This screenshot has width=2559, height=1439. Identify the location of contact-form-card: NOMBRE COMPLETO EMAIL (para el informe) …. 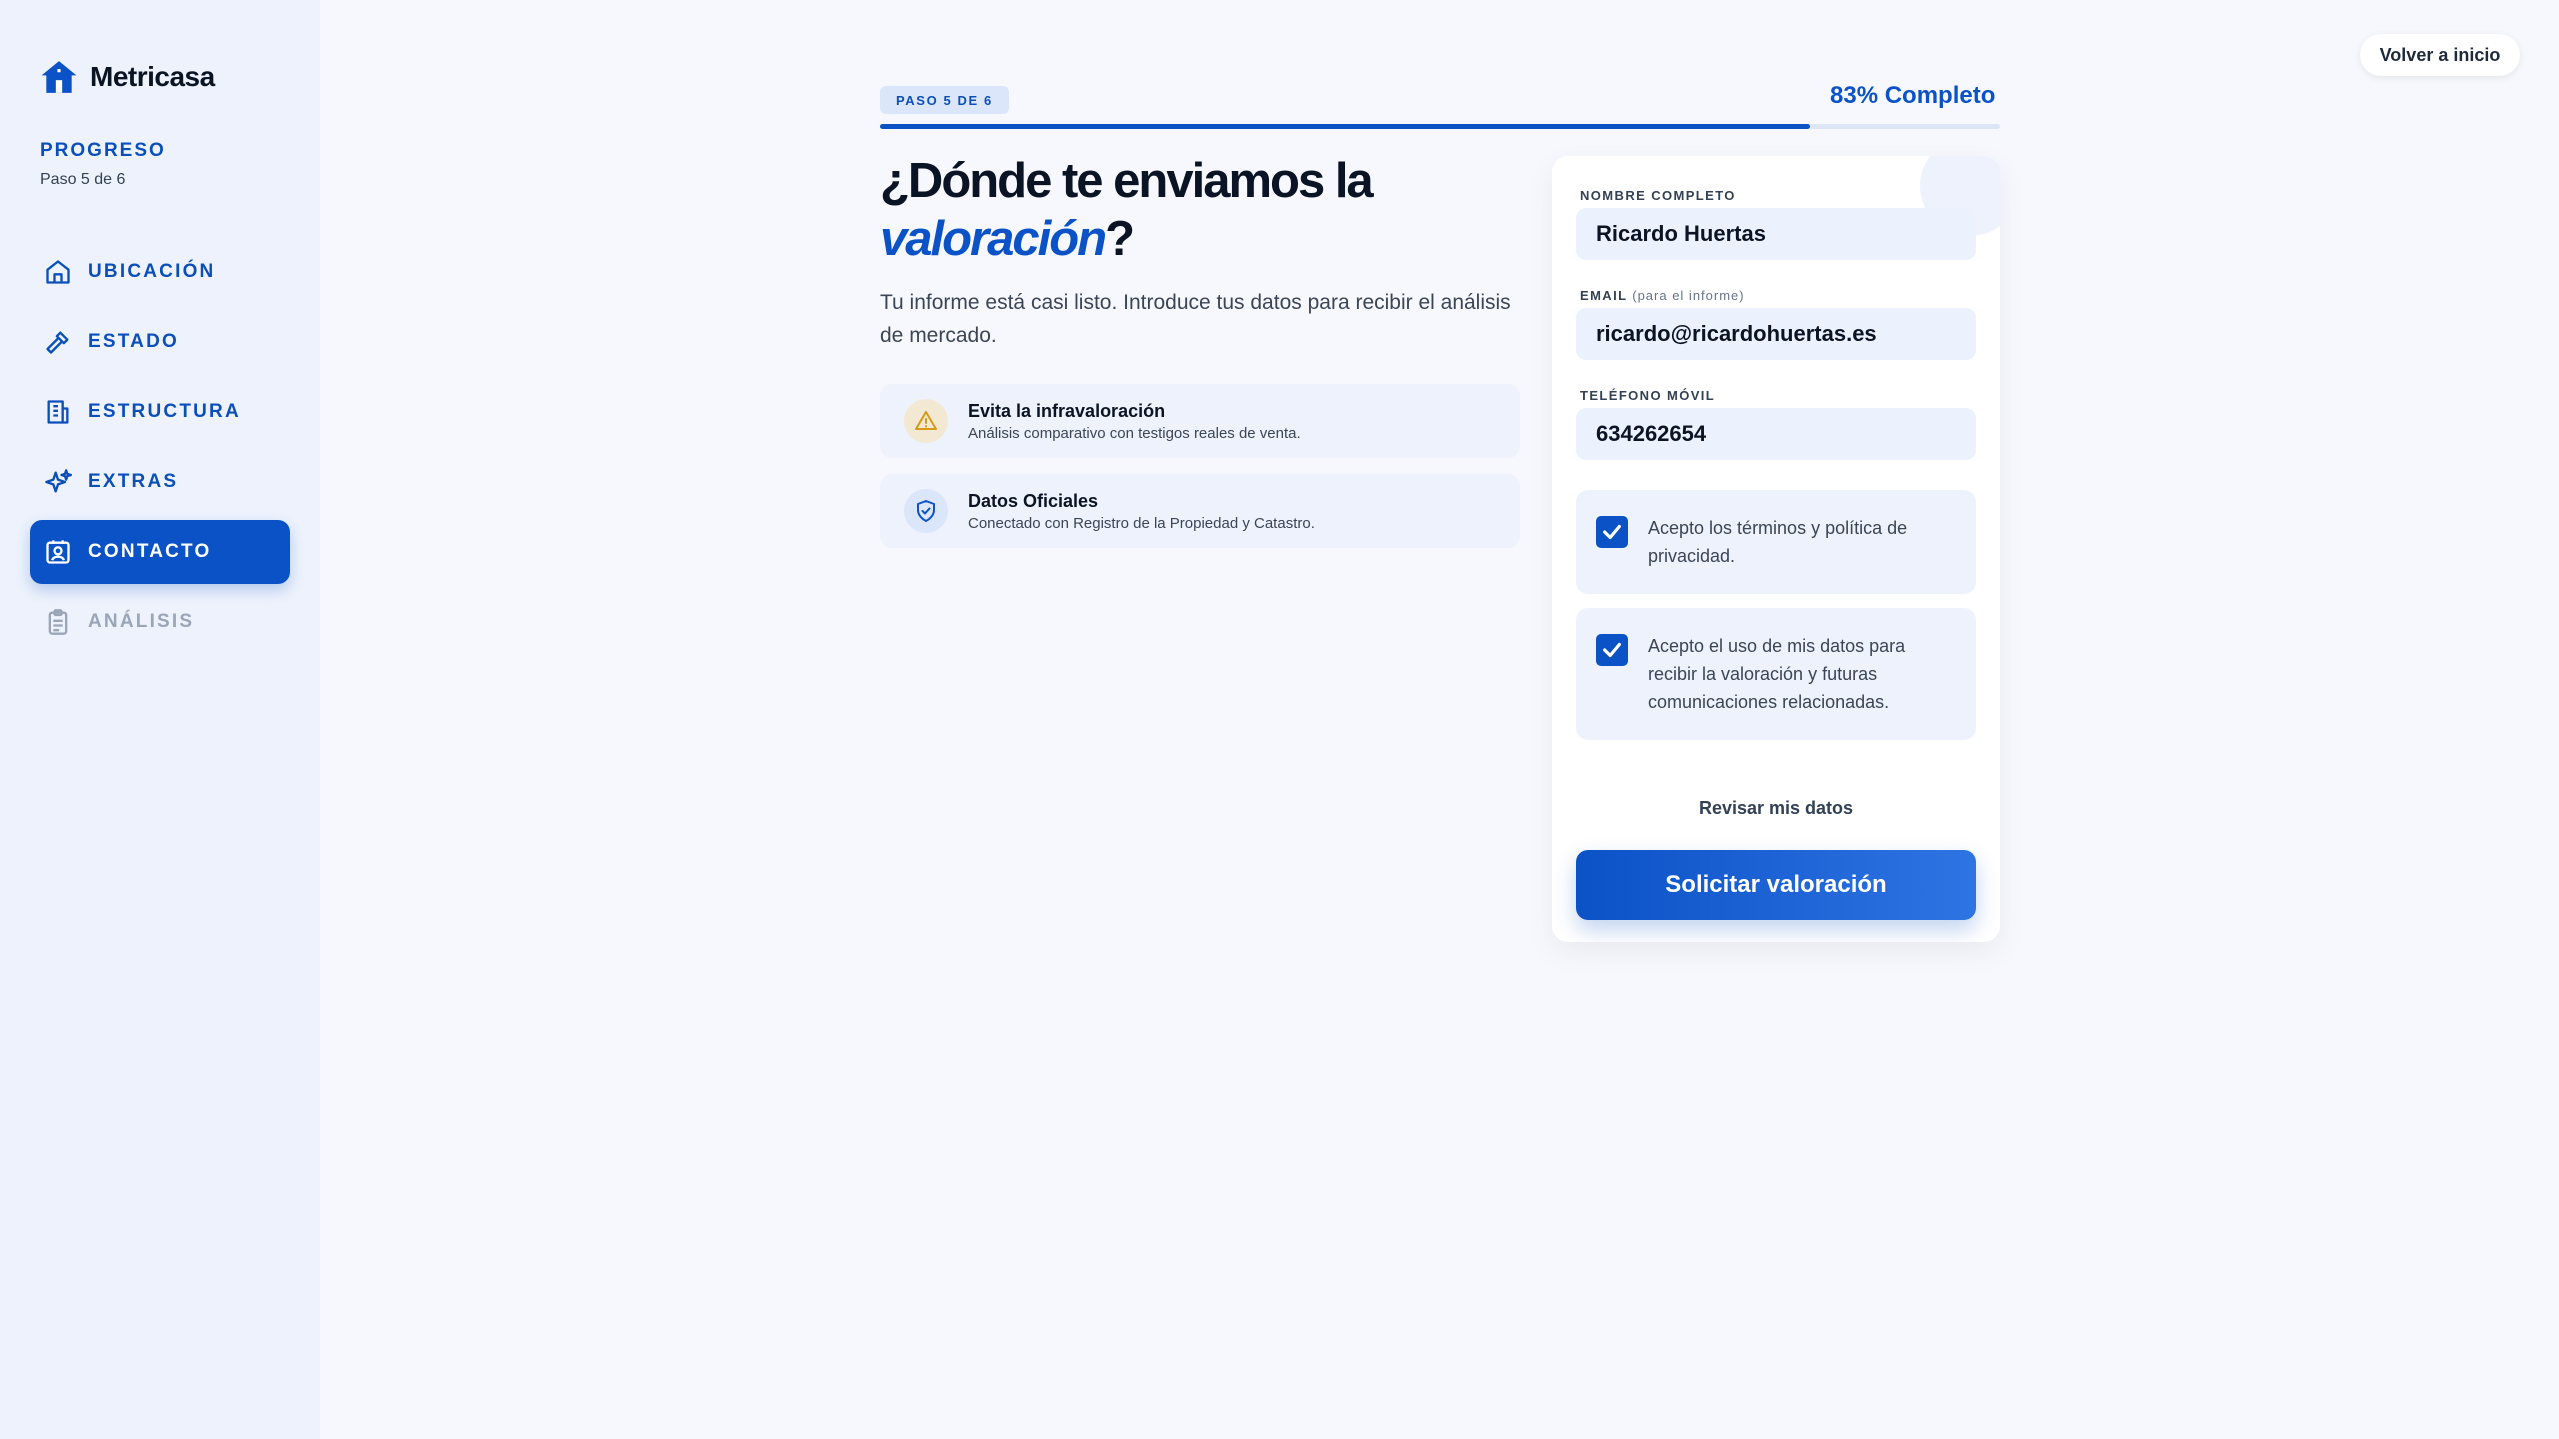
(1776, 549).